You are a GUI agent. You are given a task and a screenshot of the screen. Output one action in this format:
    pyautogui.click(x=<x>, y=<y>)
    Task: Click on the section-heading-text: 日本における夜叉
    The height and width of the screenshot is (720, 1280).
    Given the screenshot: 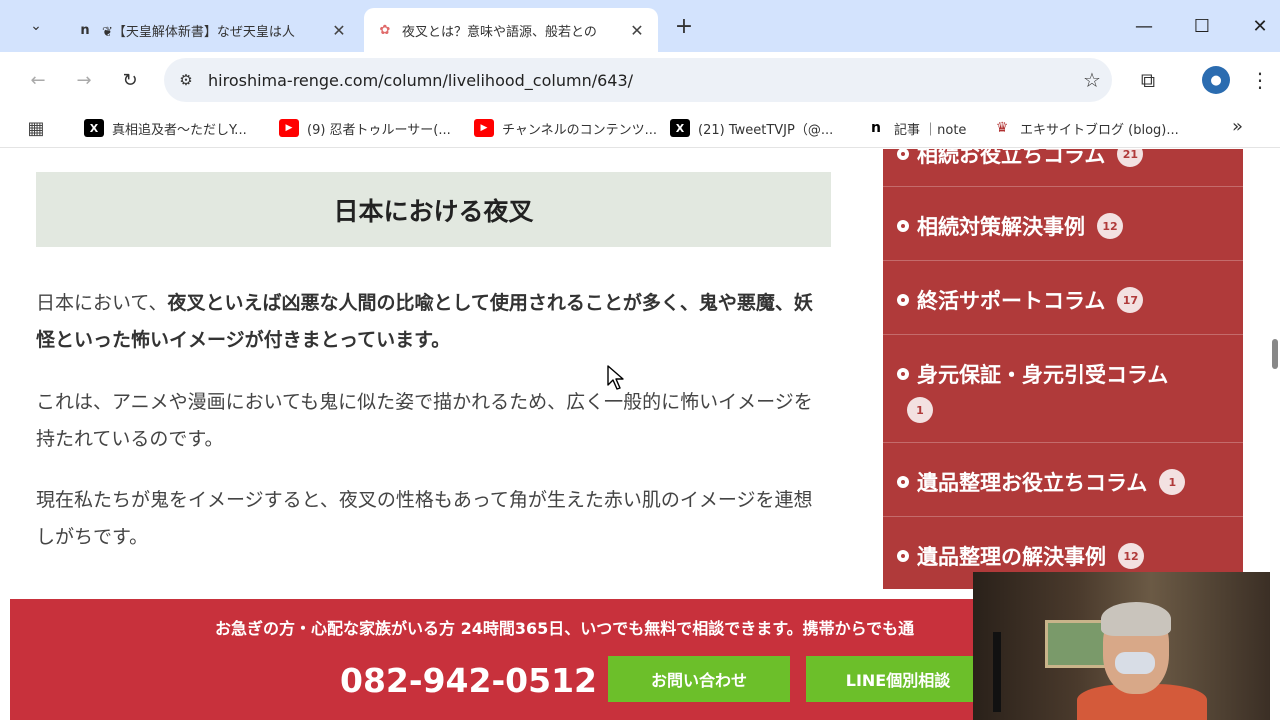 What is the action you would take?
    pyautogui.click(x=433, y=211)
    